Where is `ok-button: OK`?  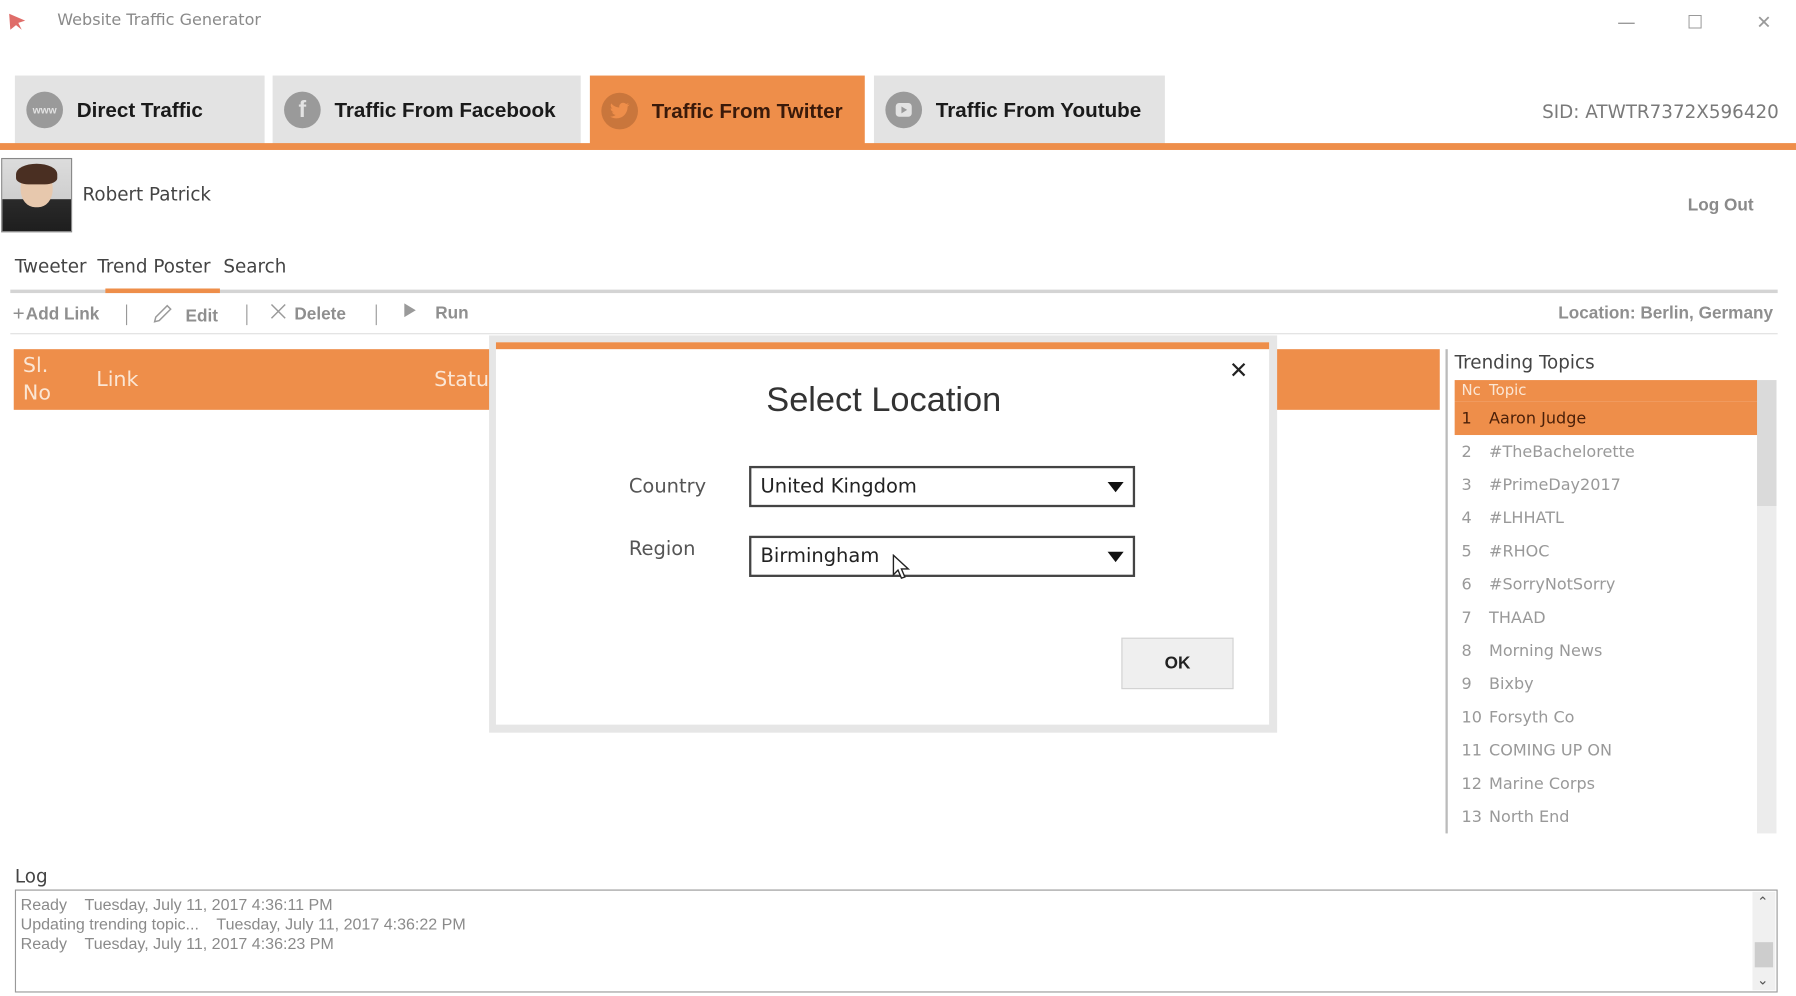 ok-button: OK is located at coordinates (1177, 663).